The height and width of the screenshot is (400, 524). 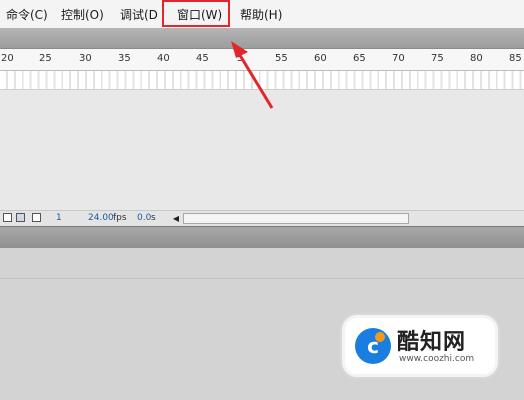 I want to click on watermark: c 酷知网 www.coozhi.com, so click(x=420, y=346).